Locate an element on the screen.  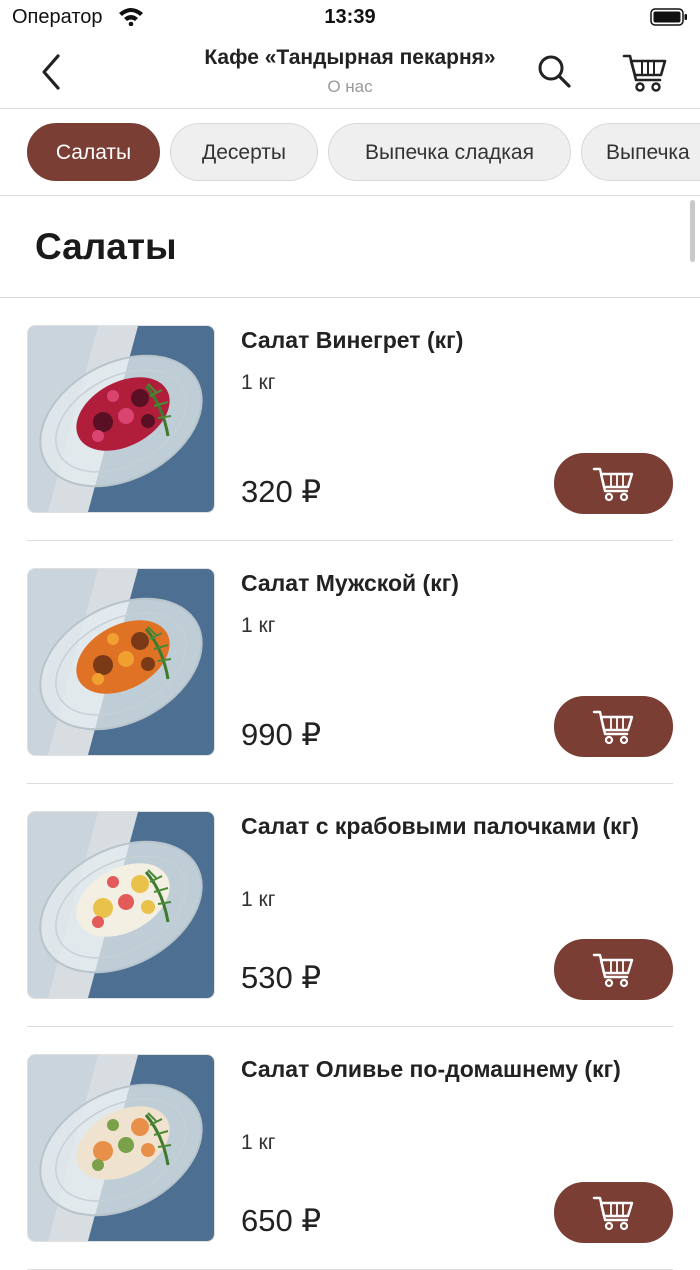
product-price: 530 ₽ is located at coordinates (281, 977).